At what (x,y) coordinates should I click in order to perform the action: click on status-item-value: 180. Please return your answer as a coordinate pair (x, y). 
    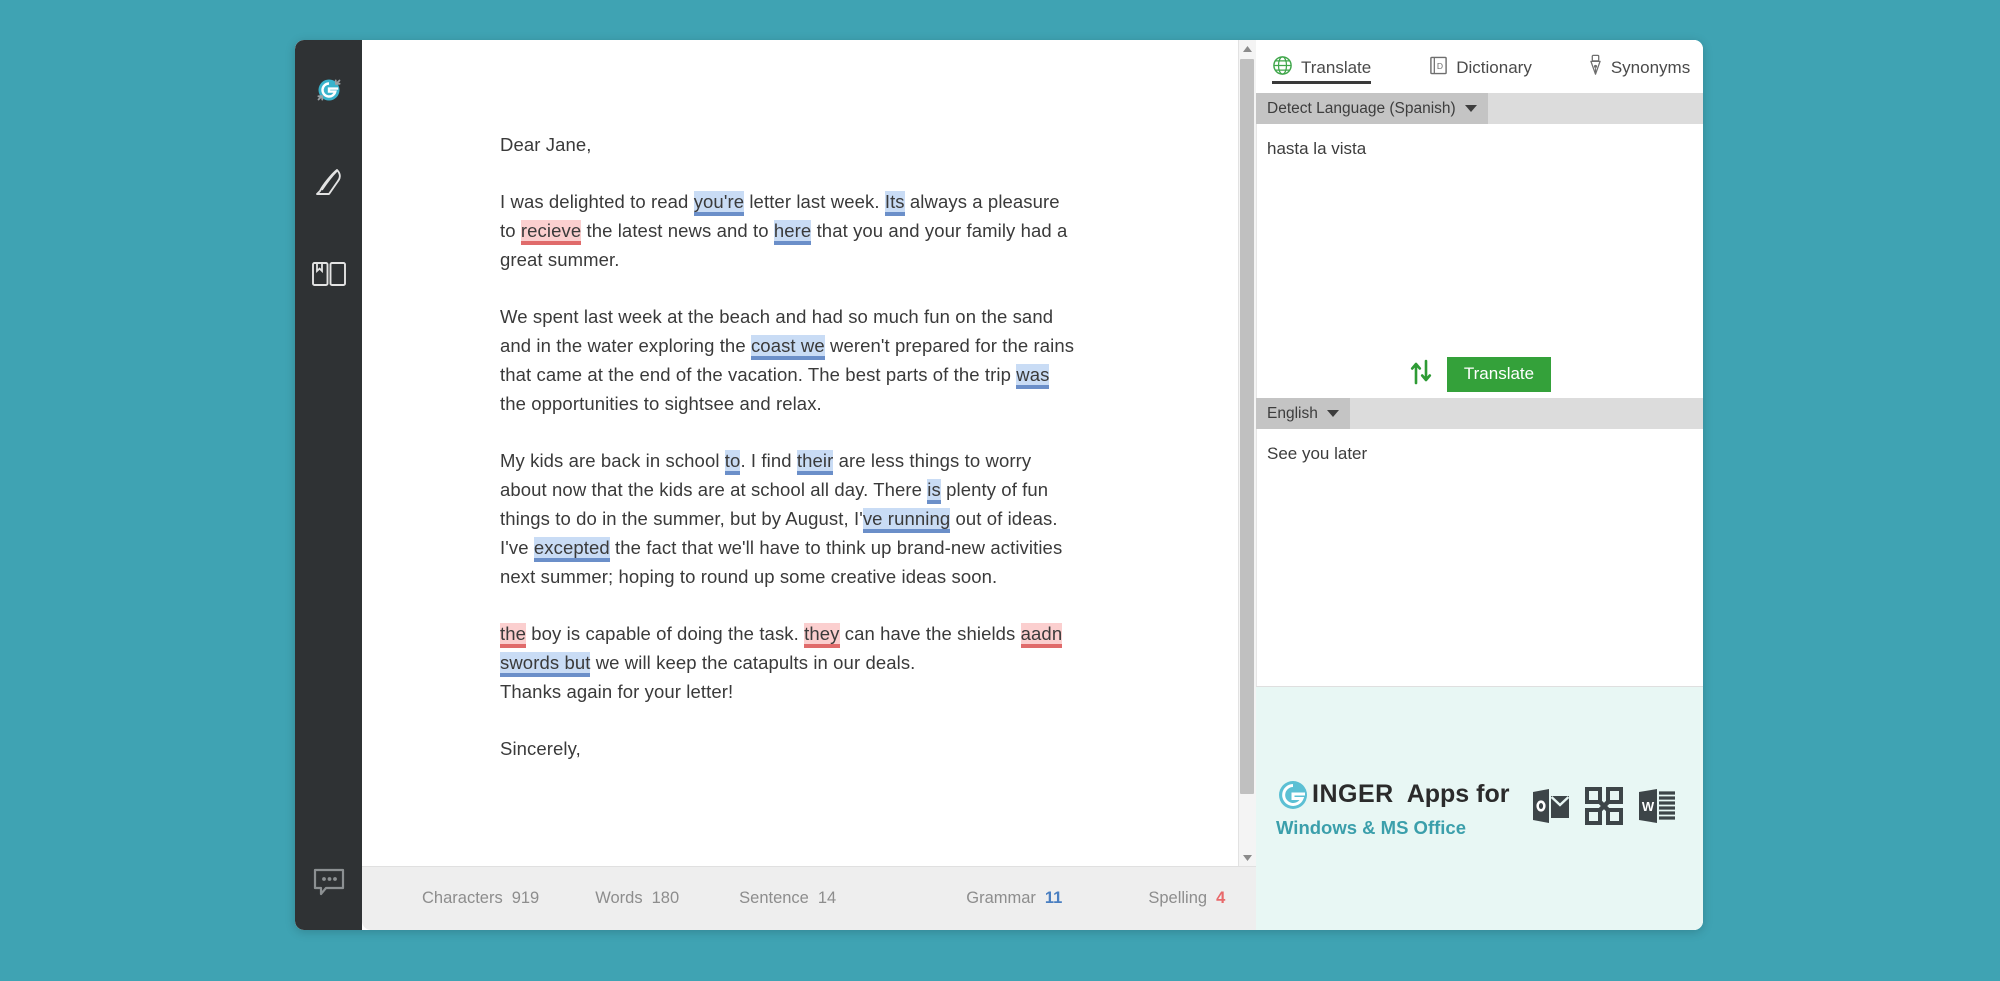
    Looking at the image, I should click on (665, 898).